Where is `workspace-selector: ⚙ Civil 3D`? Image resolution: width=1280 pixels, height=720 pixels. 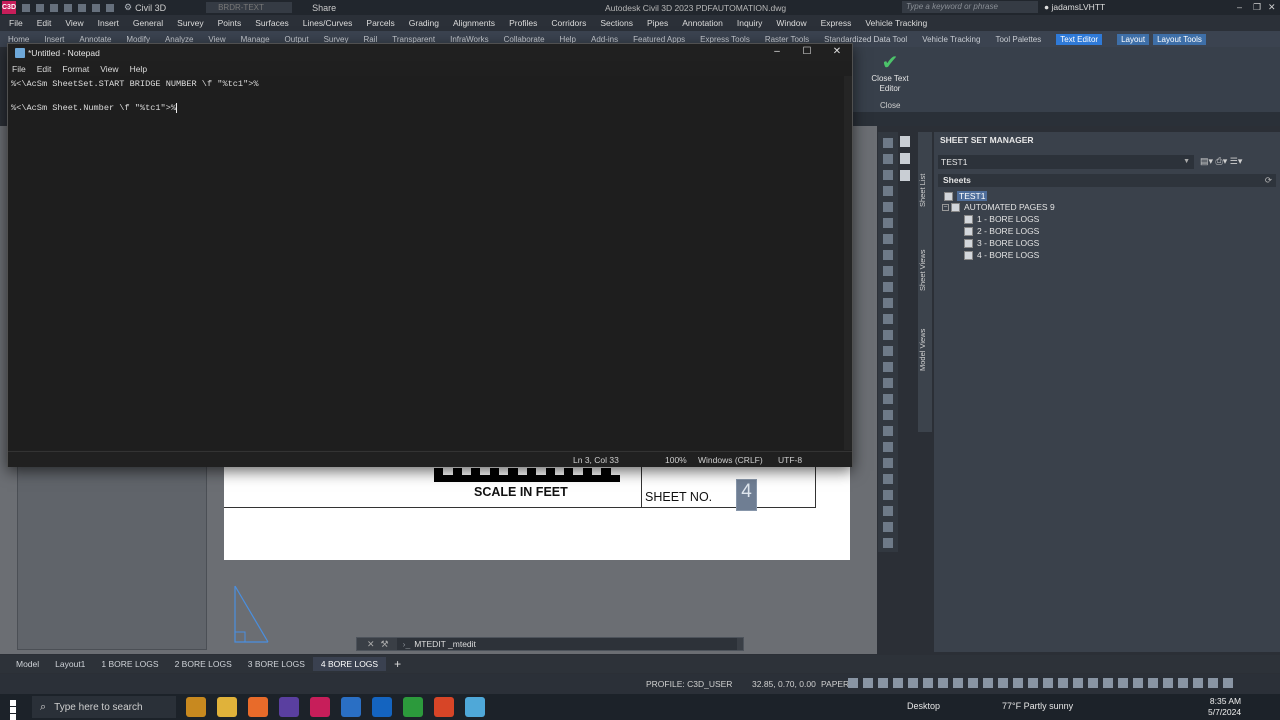
workspace-selector: ⚙ Civil 3D is located at coordinates (145, 7).